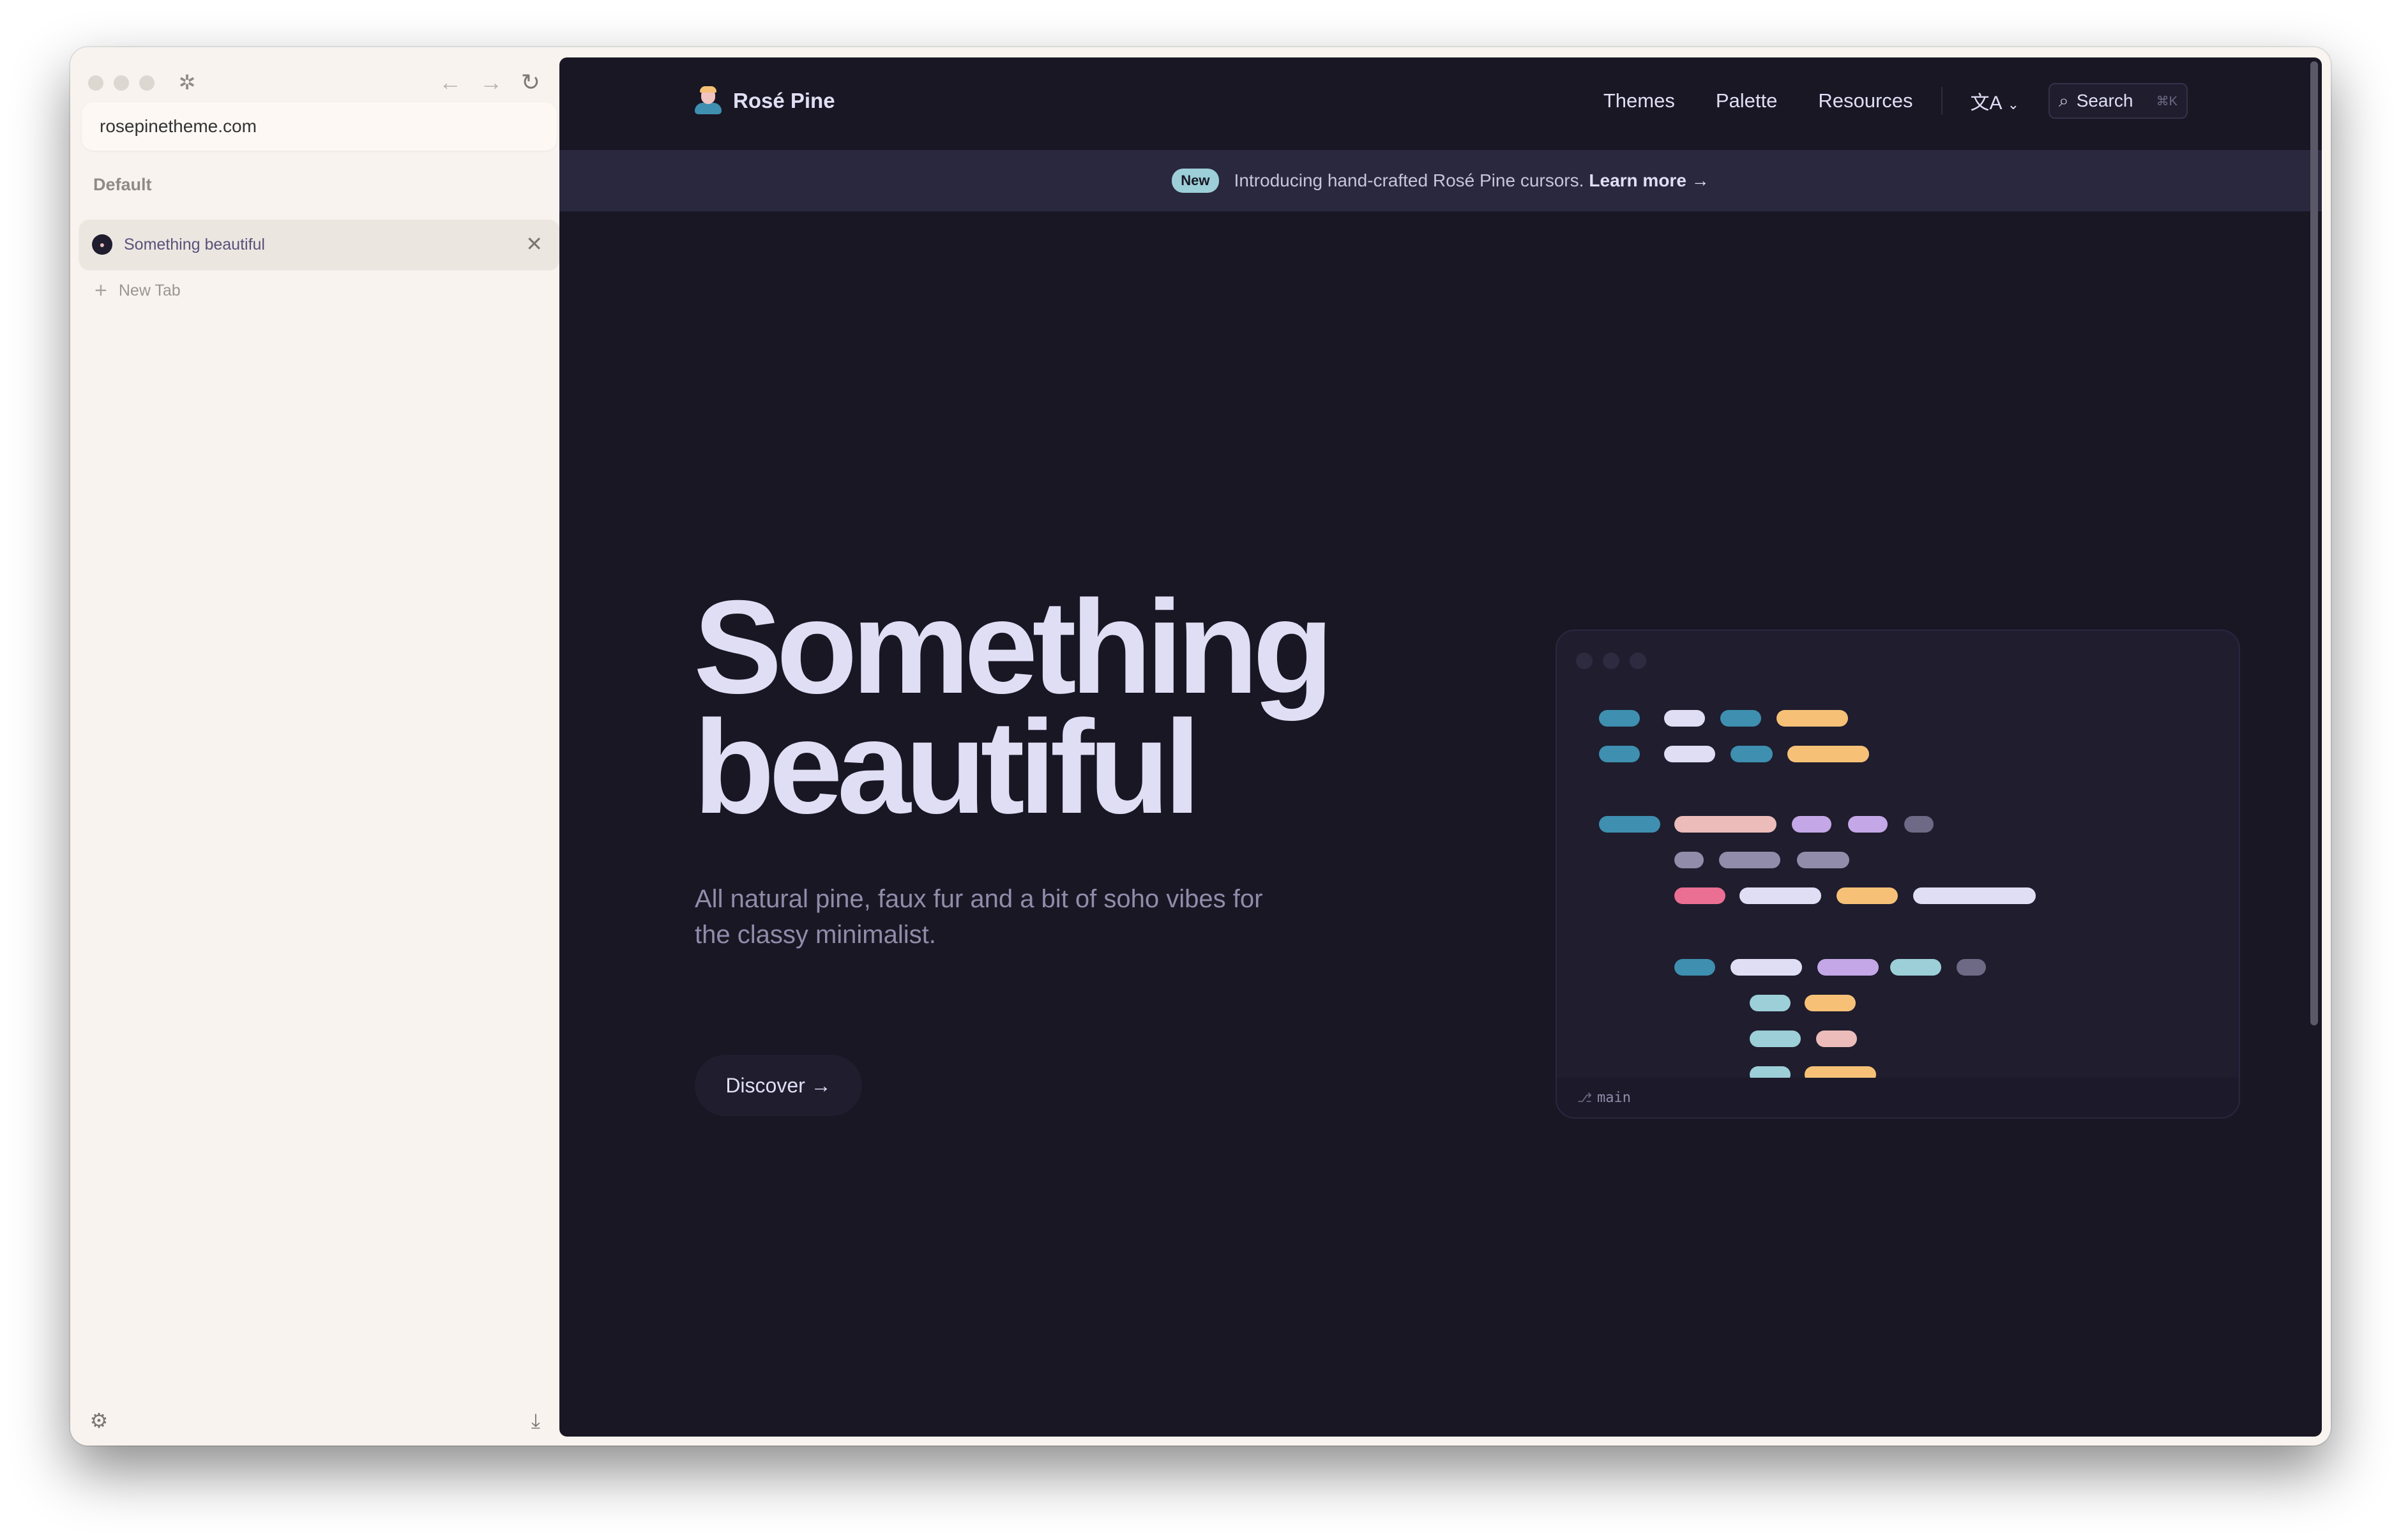  What do you see at coordinates (319, 244) in the screenshot?
I see `sidebar-tab-active: ● Something beautiful ✕` at bounding box center [319, 244].